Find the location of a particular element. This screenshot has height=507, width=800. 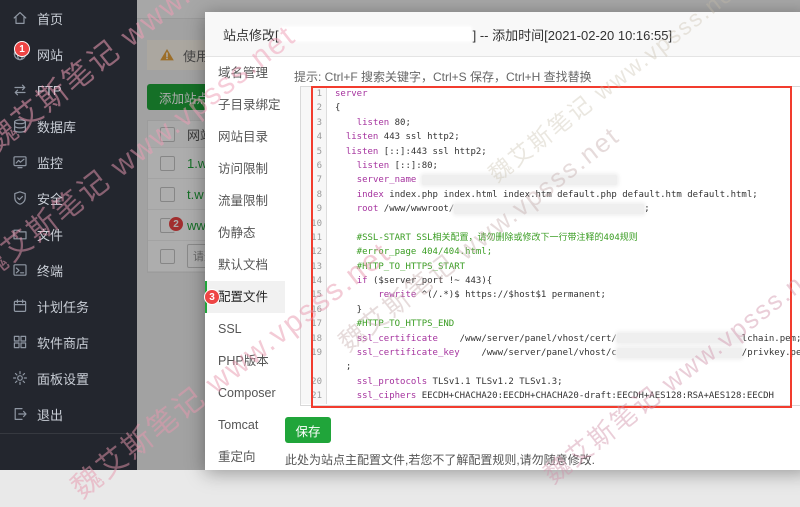

save-button: 保存 is located at coordinates (308, 430).